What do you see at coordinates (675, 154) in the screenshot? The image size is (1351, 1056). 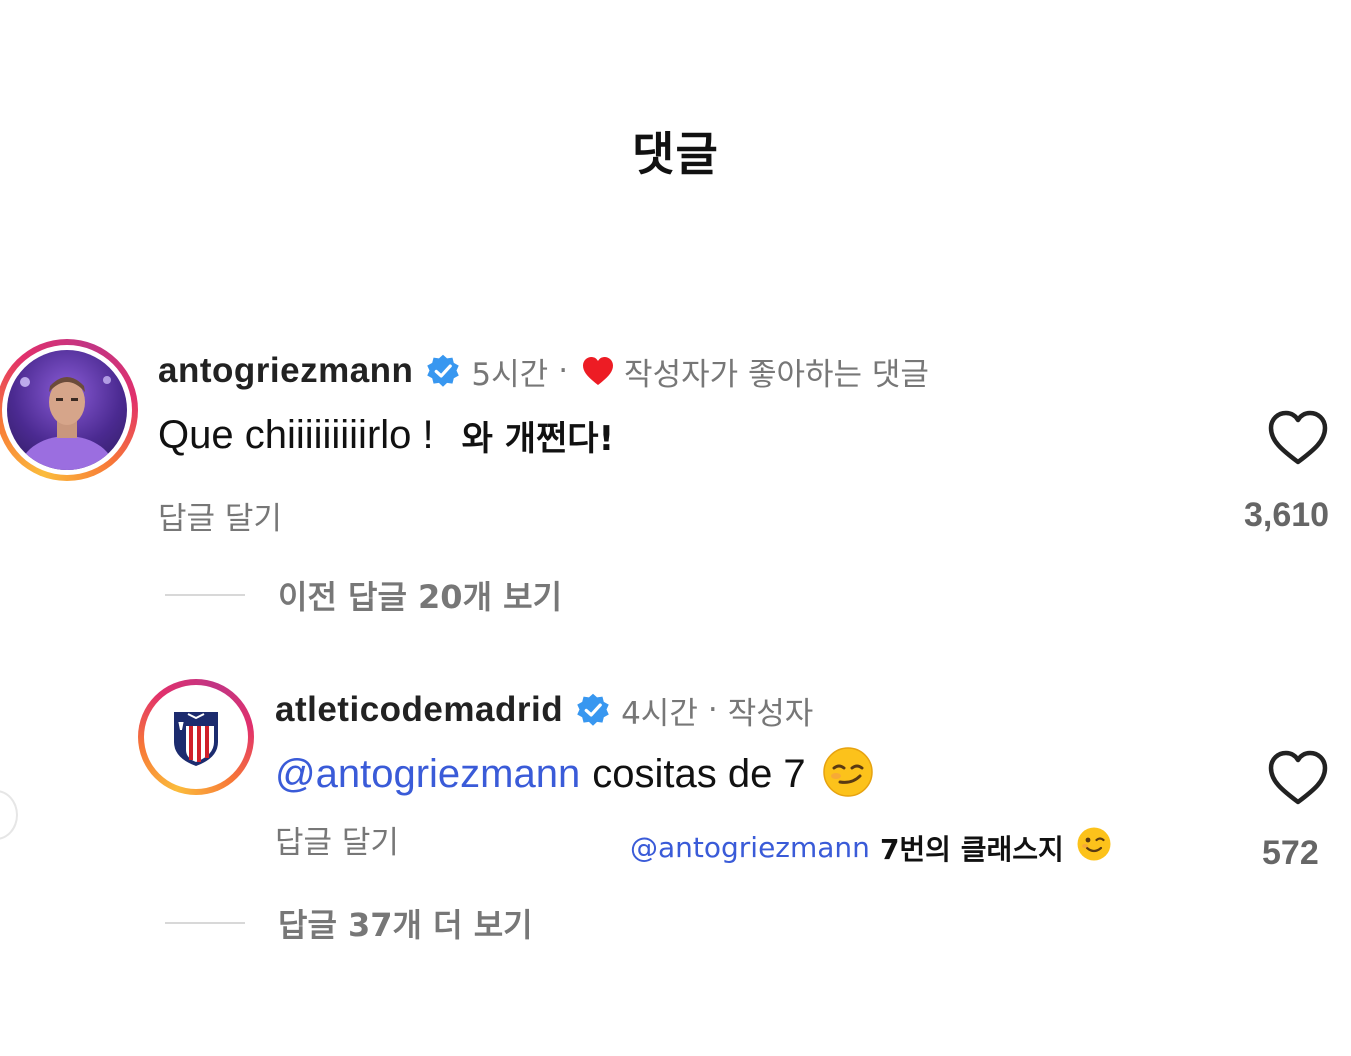 I see `page-title: 댓글` at bounding box center [675, 154].